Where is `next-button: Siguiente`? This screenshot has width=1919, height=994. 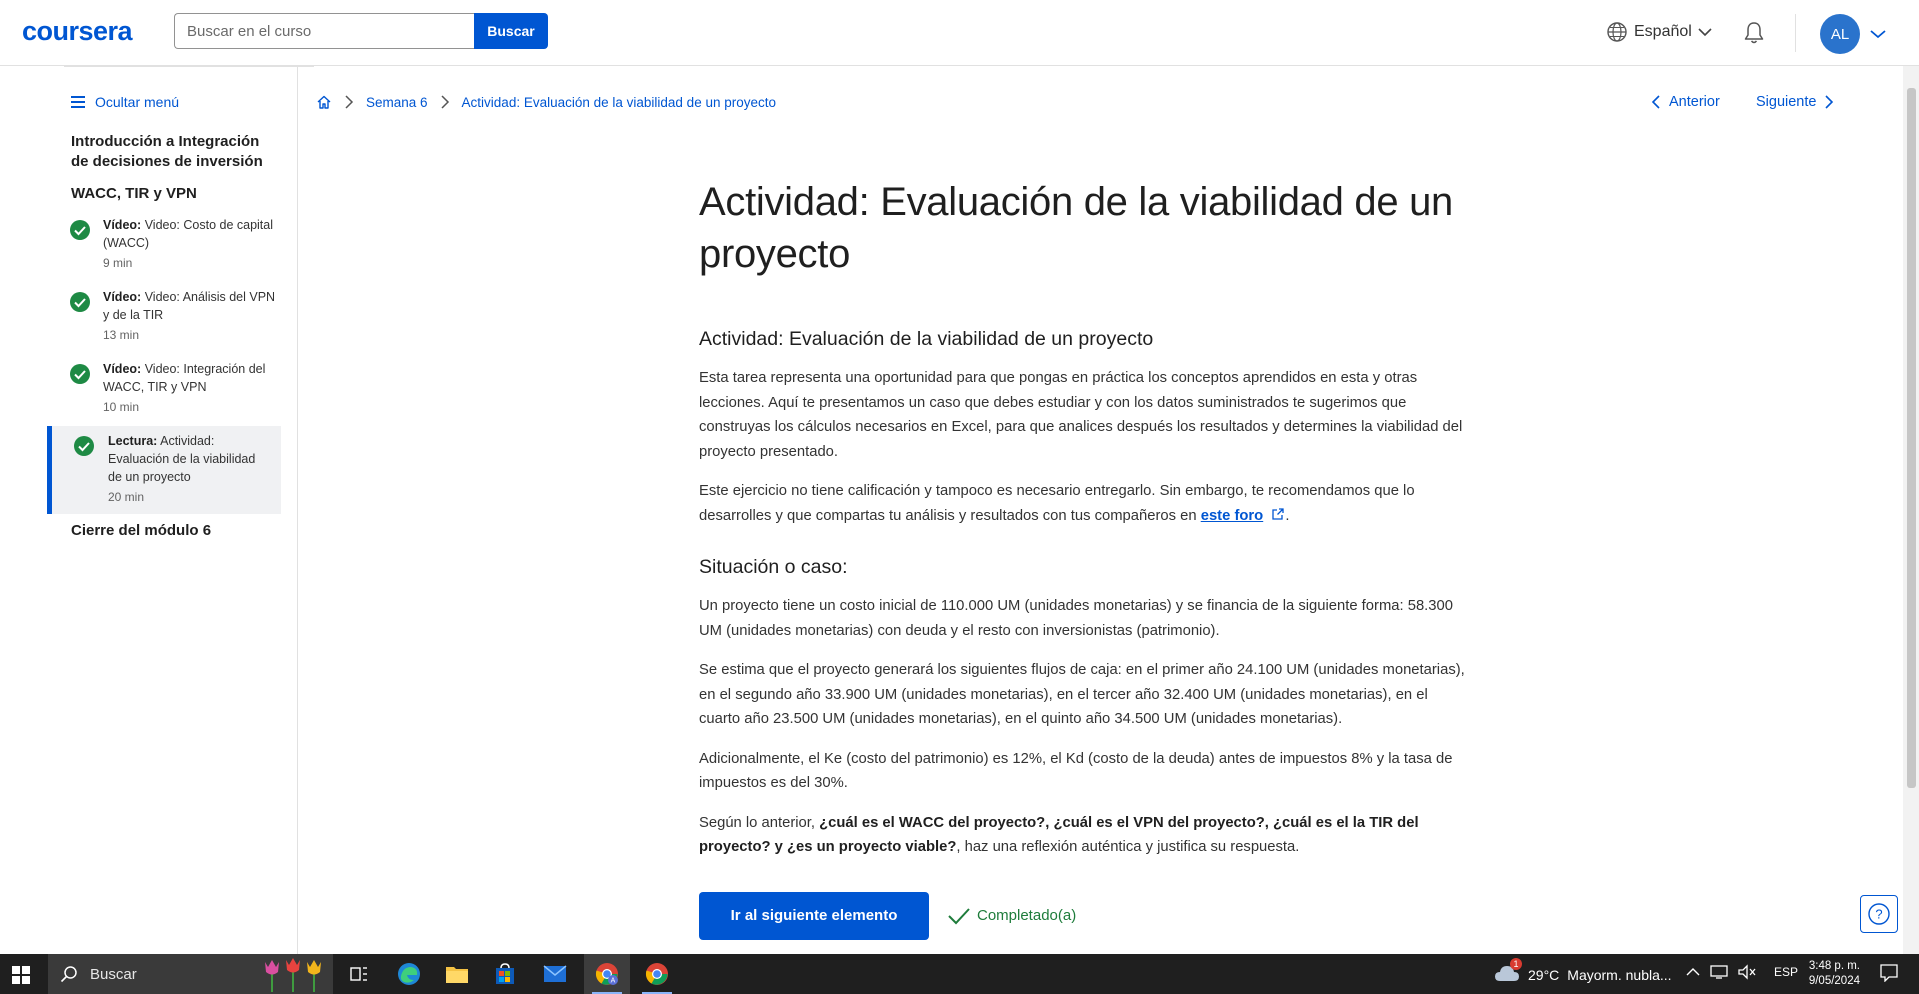 next-button: Siguiente is located at coordinates (1795, 102).